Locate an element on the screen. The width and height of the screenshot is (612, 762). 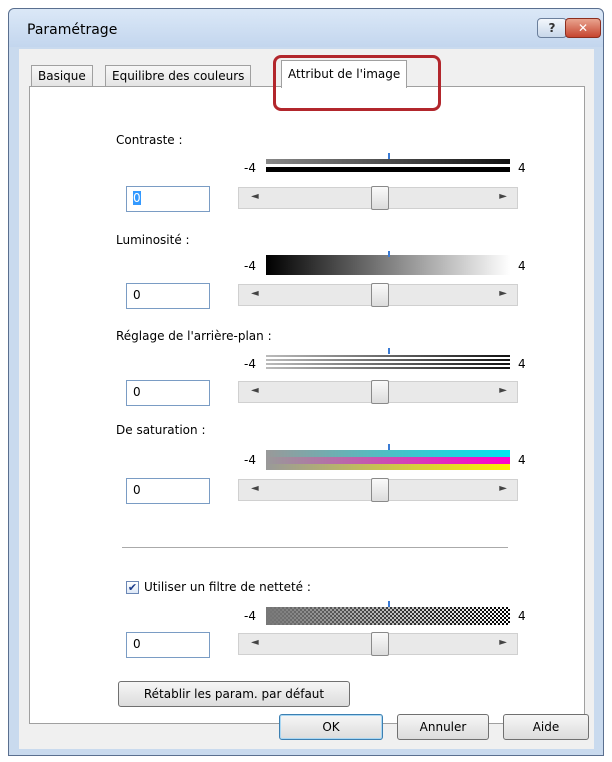
ok-button: OK is located at coordinates (331, 727).